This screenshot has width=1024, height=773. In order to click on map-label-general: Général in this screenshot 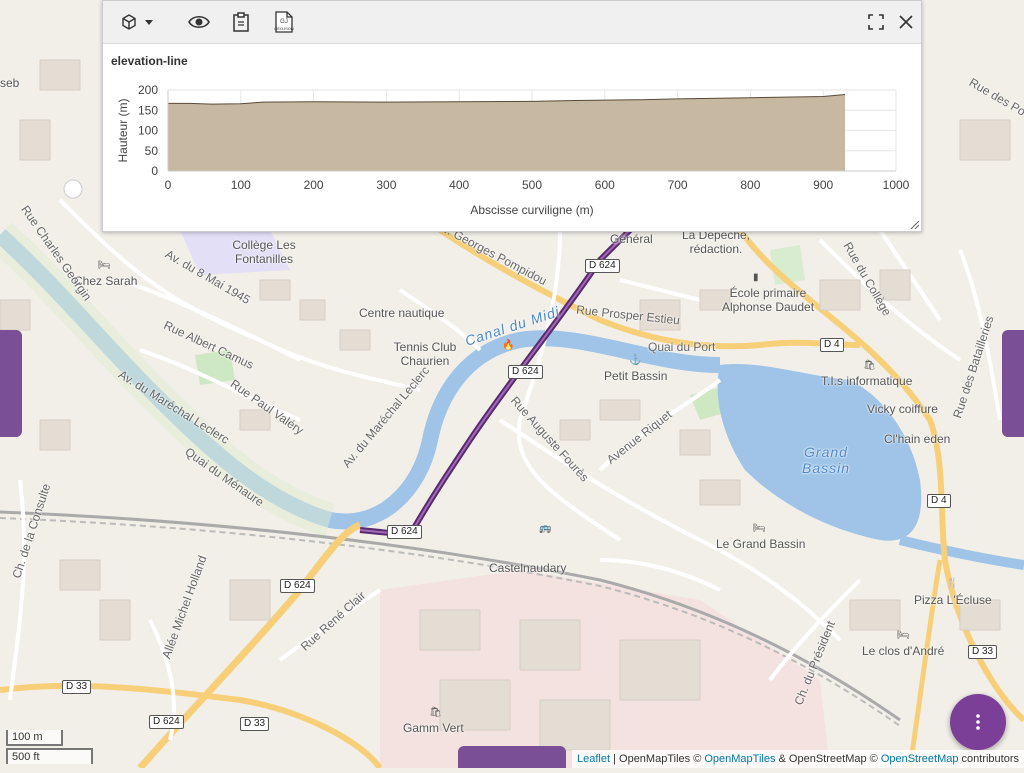, I will do `click(631, 239)`.